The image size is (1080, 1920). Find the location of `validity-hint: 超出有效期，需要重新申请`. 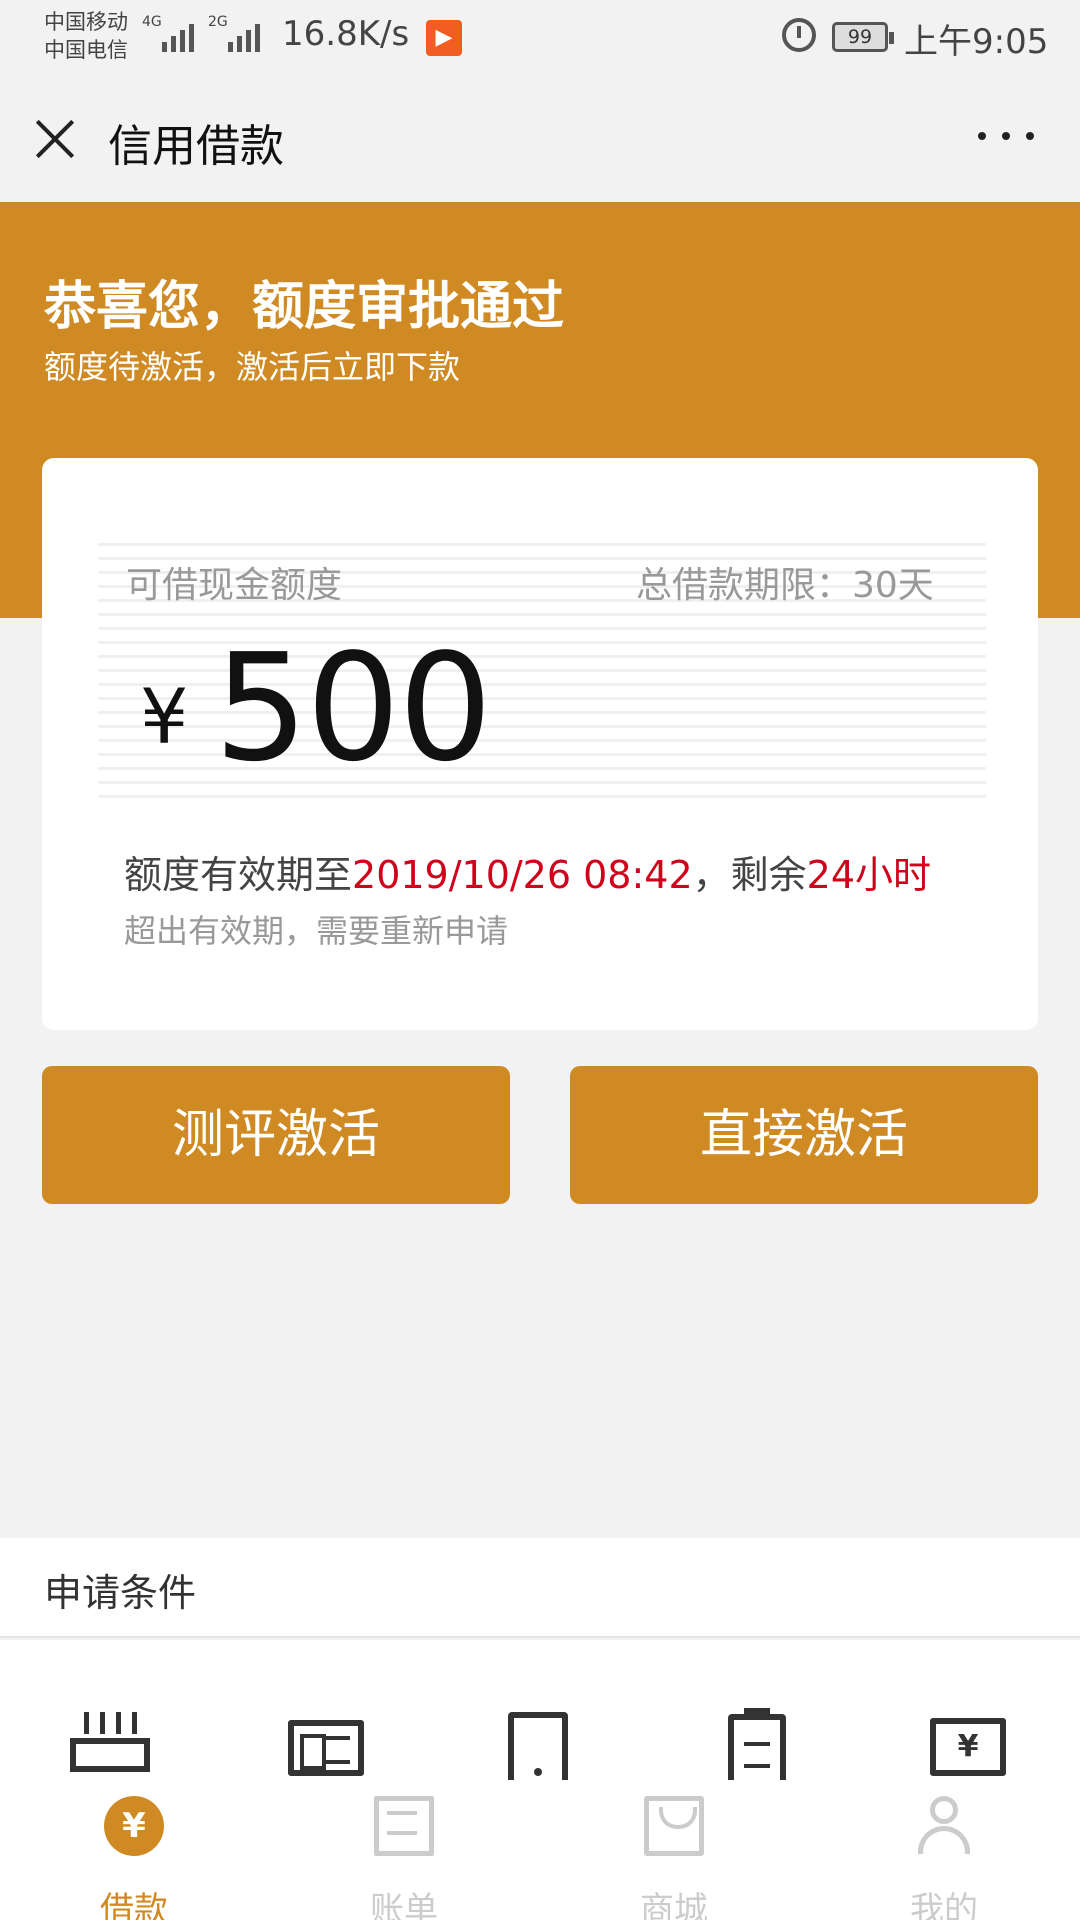

validity-hint: 超出有效期，需要重新申请 is located at coordinates (316, 931).